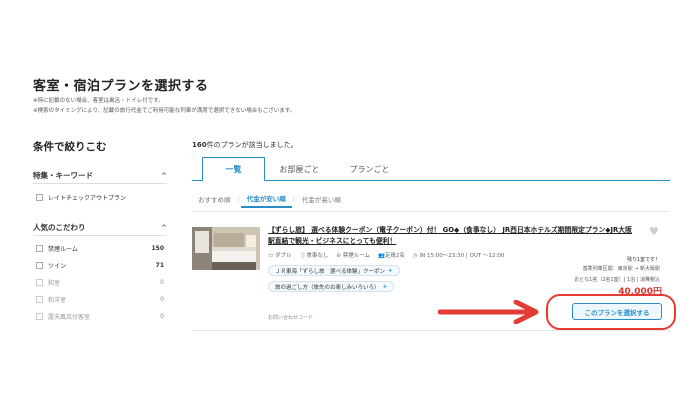 The width and height of the screenshot is (700, 400). I want to click on filter-japanese-room: 和室 0, so click(100, 282).